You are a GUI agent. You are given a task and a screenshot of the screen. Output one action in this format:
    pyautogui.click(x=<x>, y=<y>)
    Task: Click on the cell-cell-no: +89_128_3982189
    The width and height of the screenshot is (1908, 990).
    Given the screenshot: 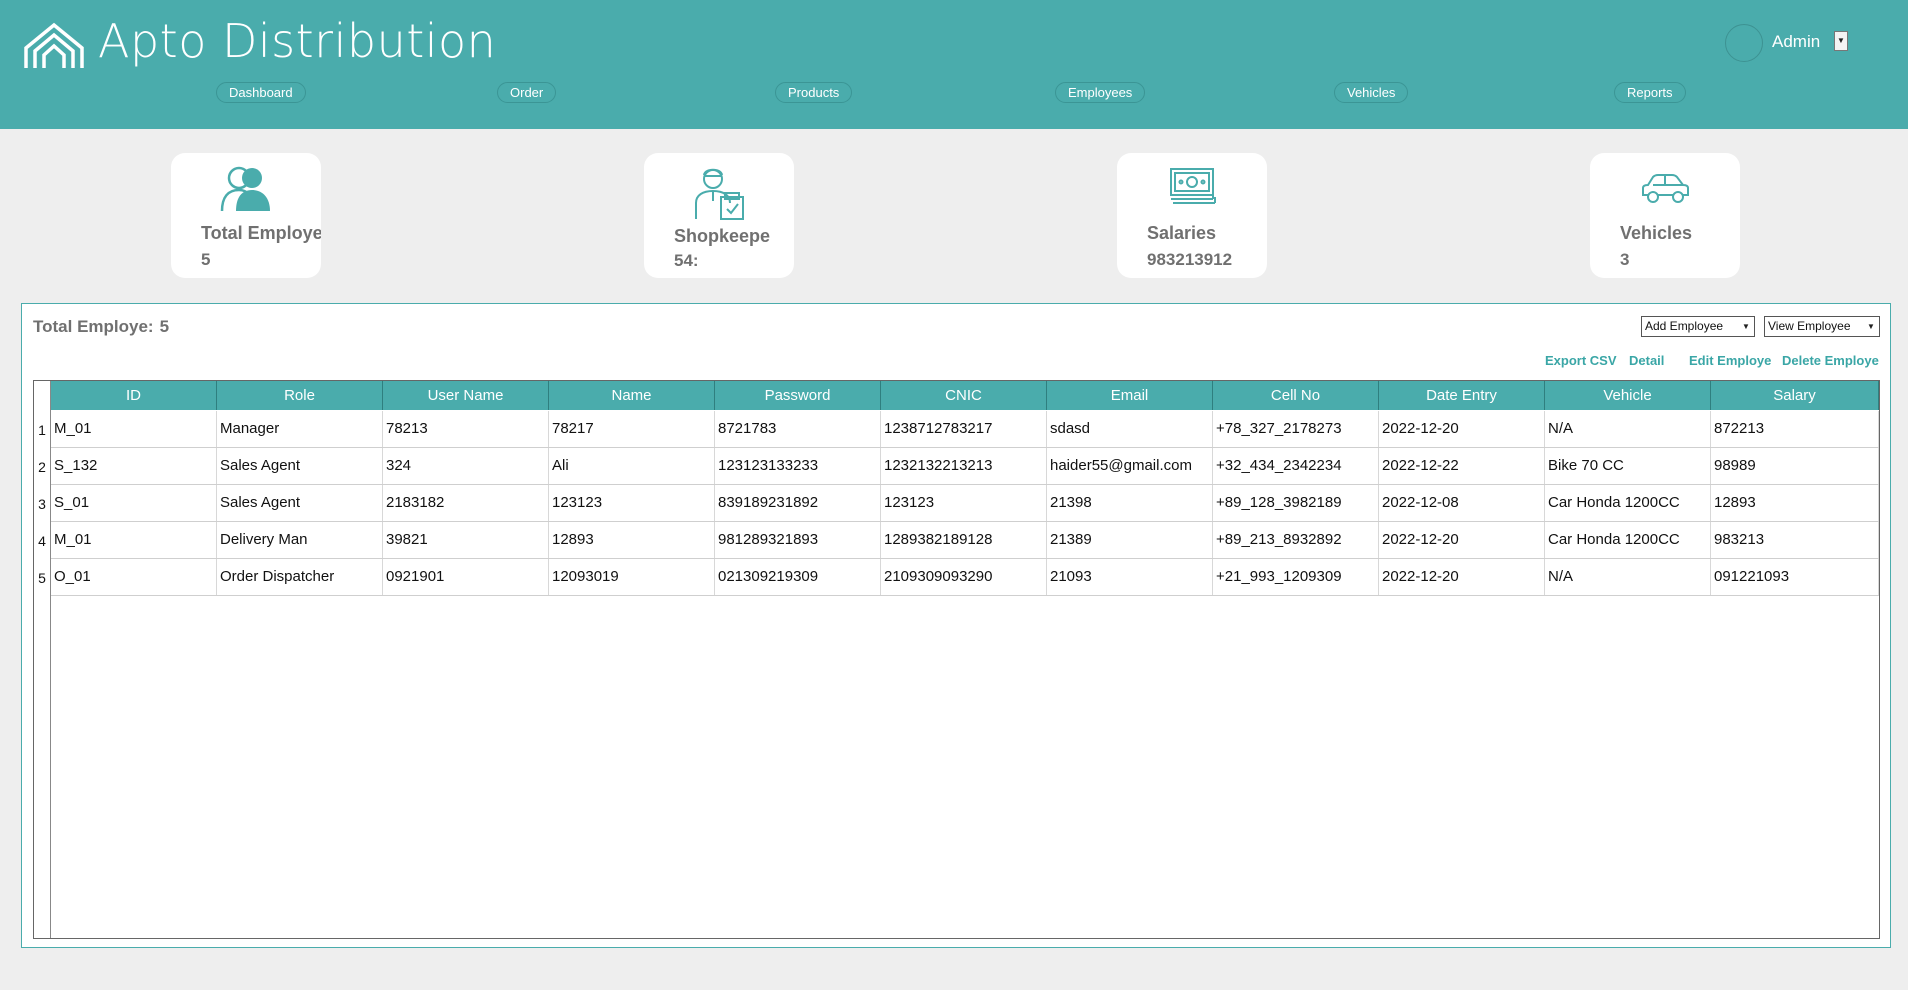 What is the action you would take?
    pyautogui.click(x=1296, y=503)
    